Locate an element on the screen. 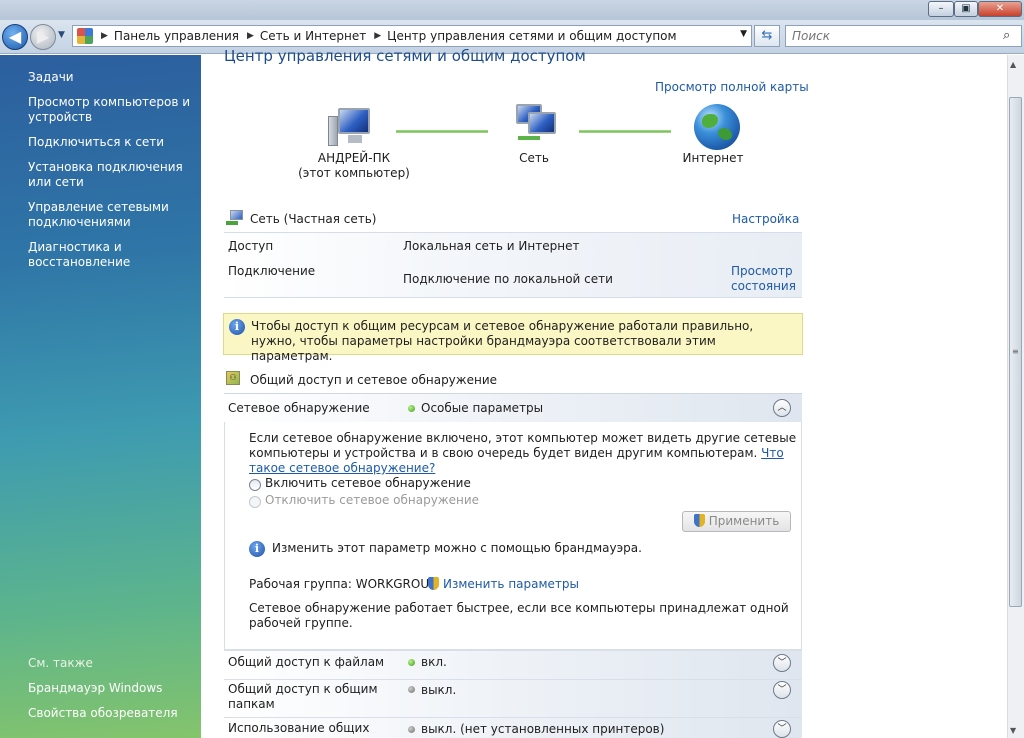 The height and width of the screenshot is (738, 1024). view-status-link: Просмотр состояния is located at coordinates (763, 279).